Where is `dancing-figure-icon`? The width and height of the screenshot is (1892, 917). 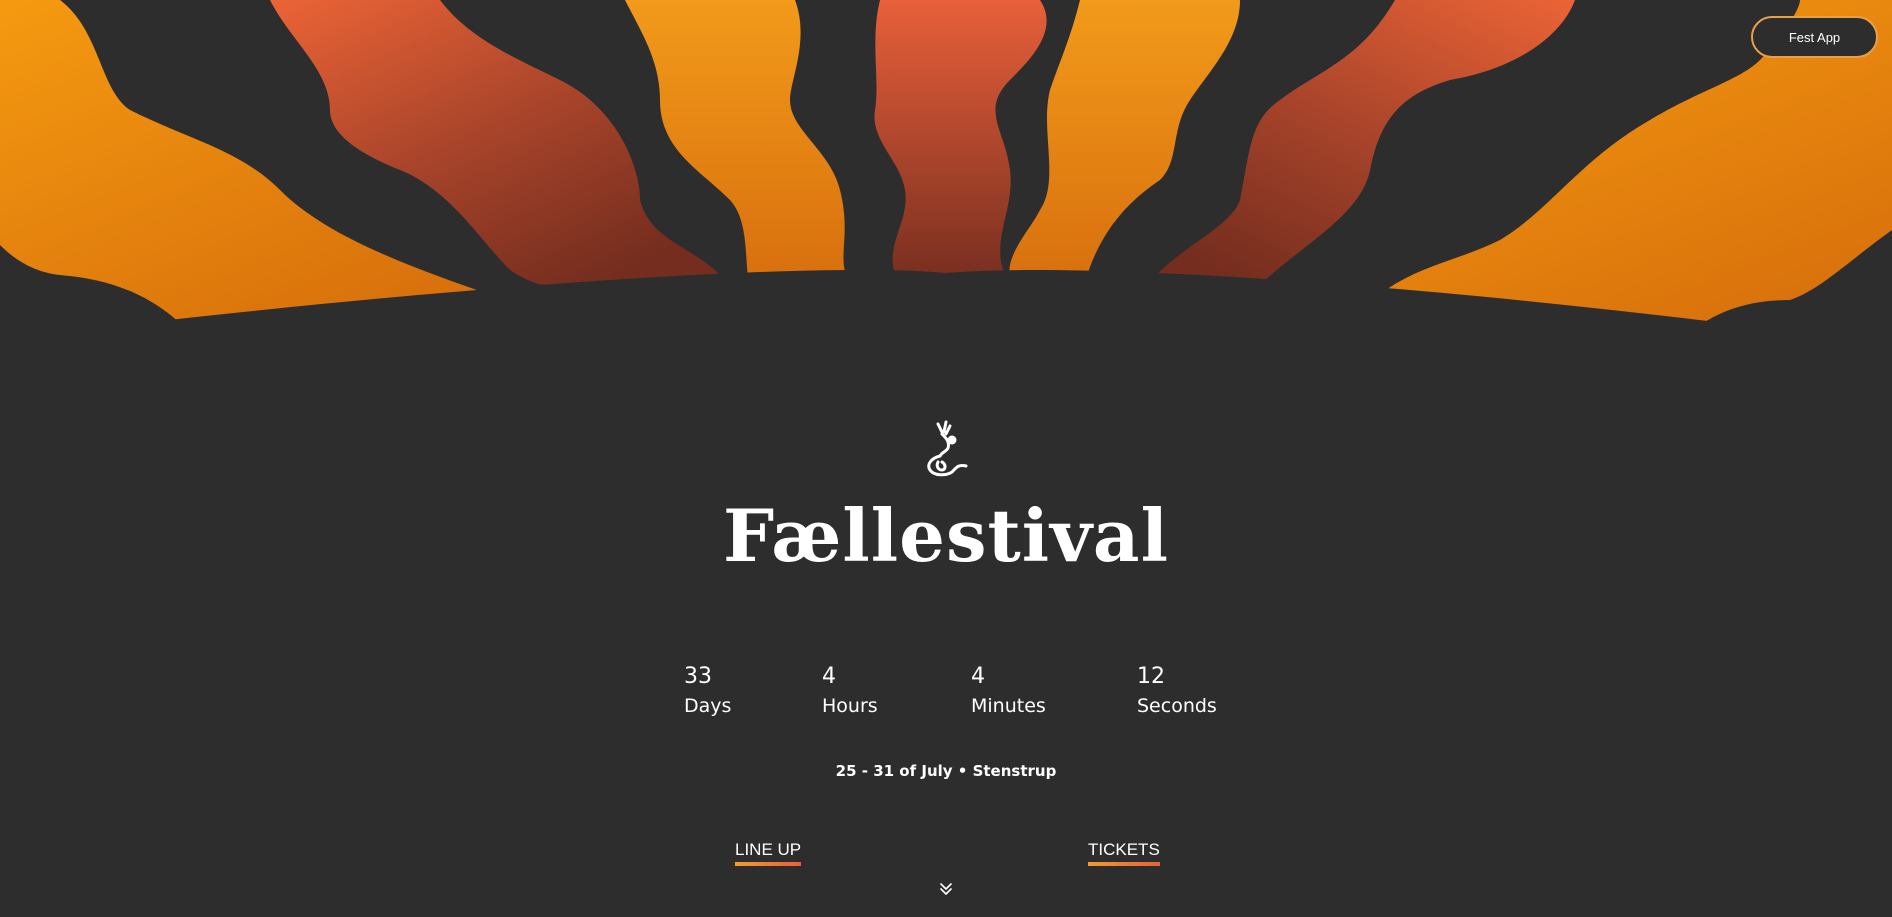 dancing-figure-icon is located at coordinates (947, 448).